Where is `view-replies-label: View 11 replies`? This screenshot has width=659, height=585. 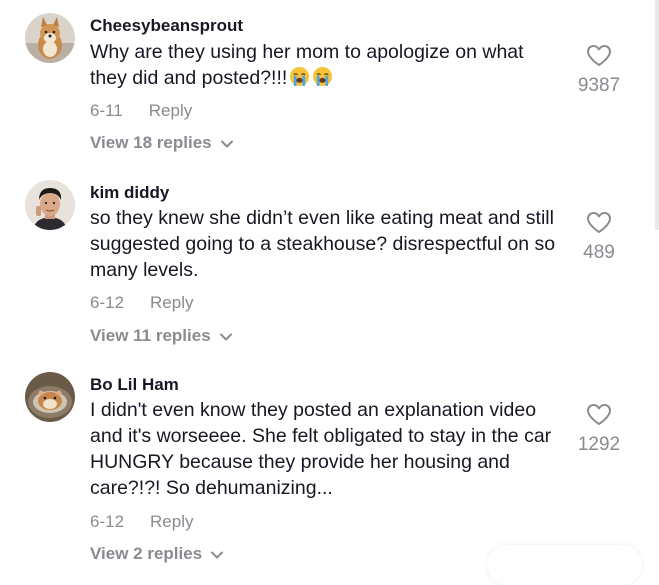 view-replies-label: View 11 replies is located at coordinates (150, 335).